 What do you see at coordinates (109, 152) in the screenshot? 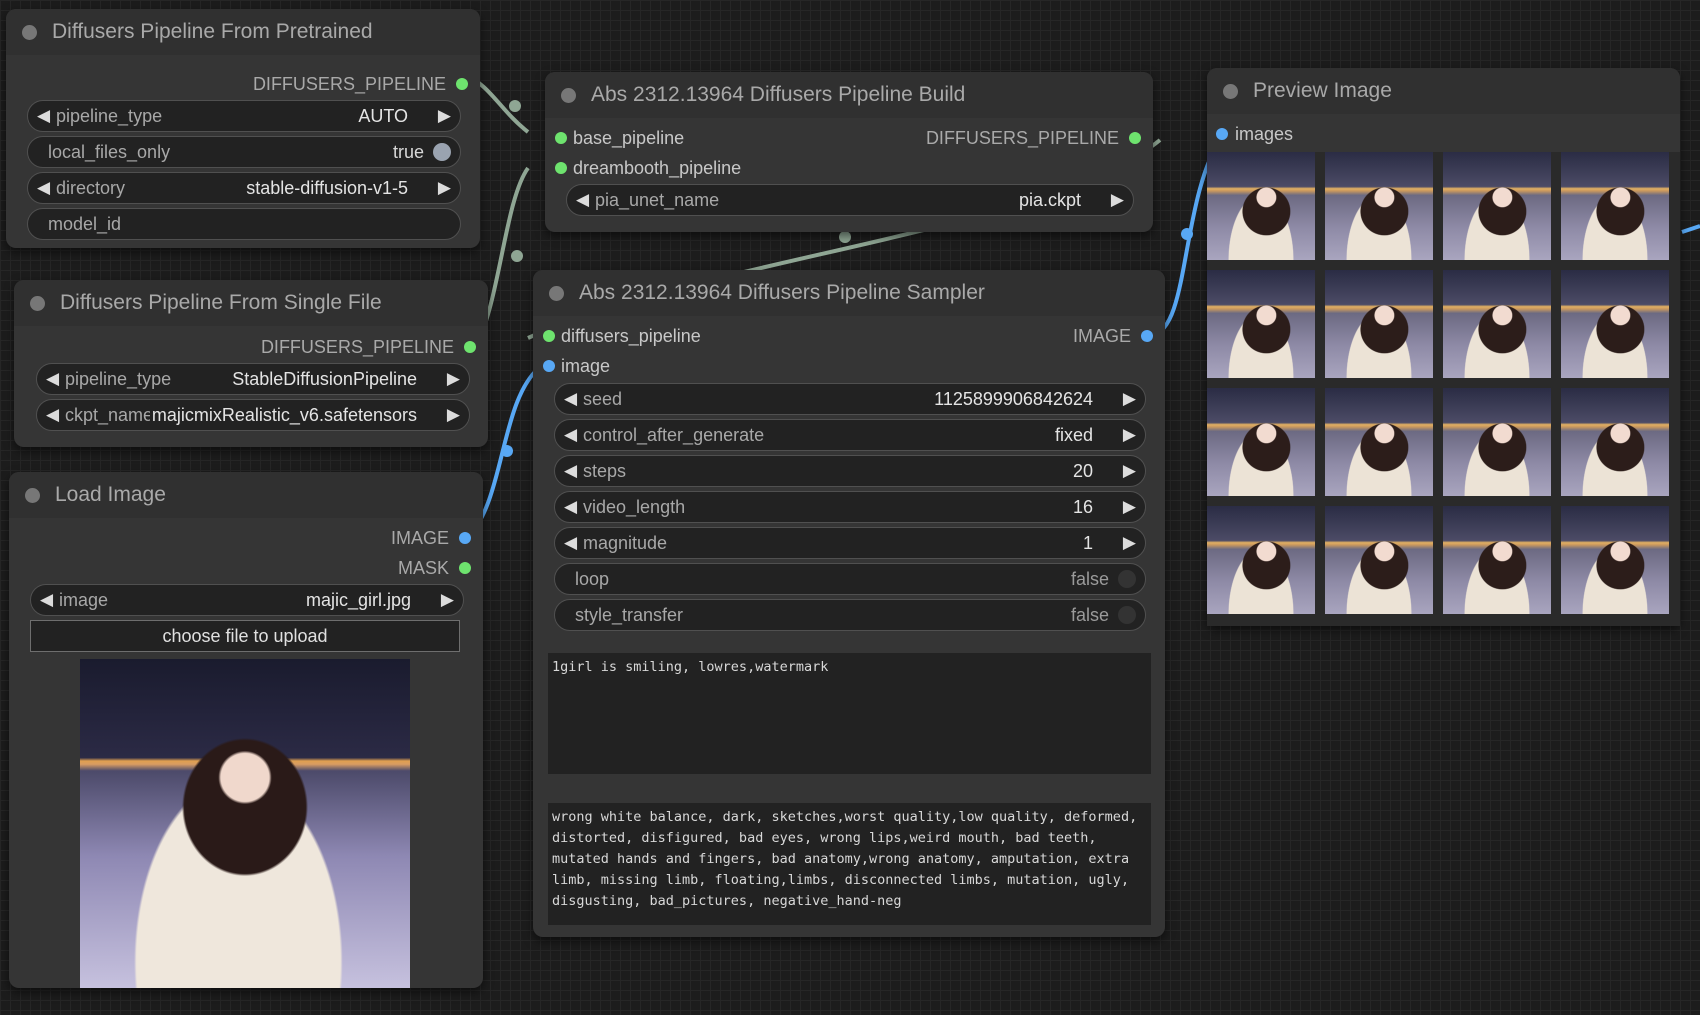
I see `widget-label: local_files_only` at bounding box center [109, 152].